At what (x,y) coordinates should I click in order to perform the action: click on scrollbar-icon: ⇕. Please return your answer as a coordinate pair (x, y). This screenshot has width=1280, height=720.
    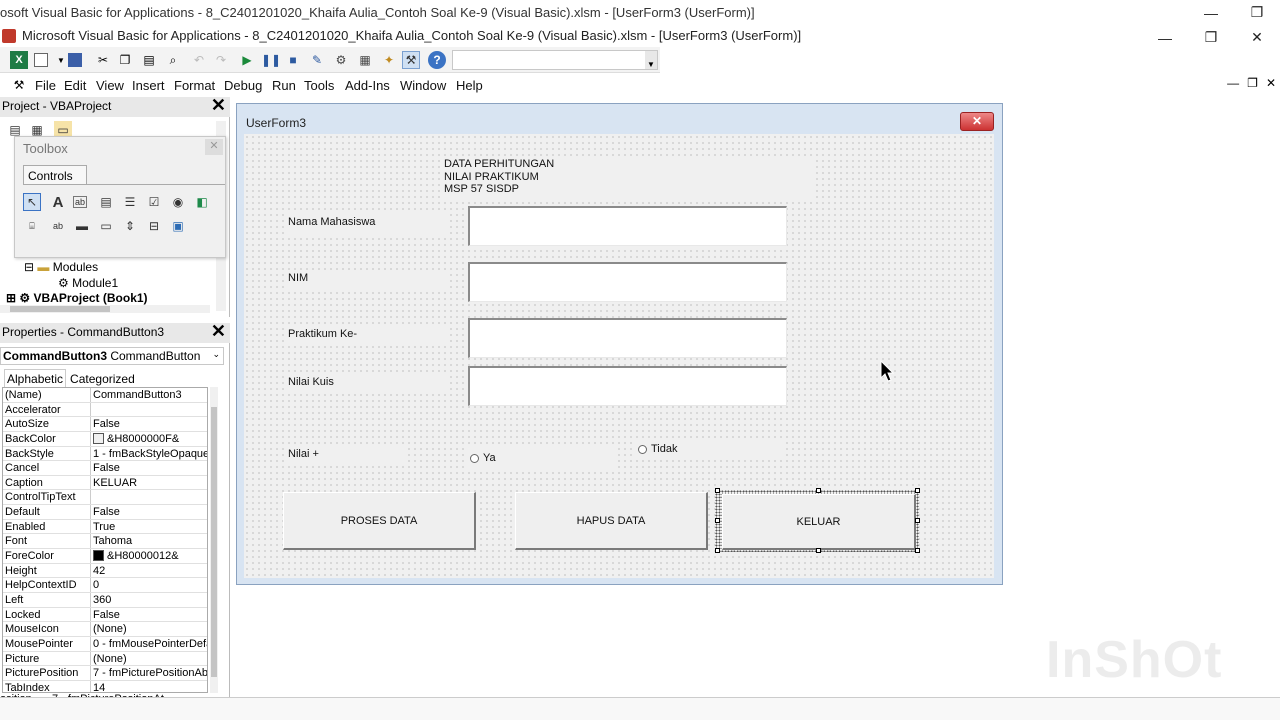
    Looking at the image, I should click on (130, 226).